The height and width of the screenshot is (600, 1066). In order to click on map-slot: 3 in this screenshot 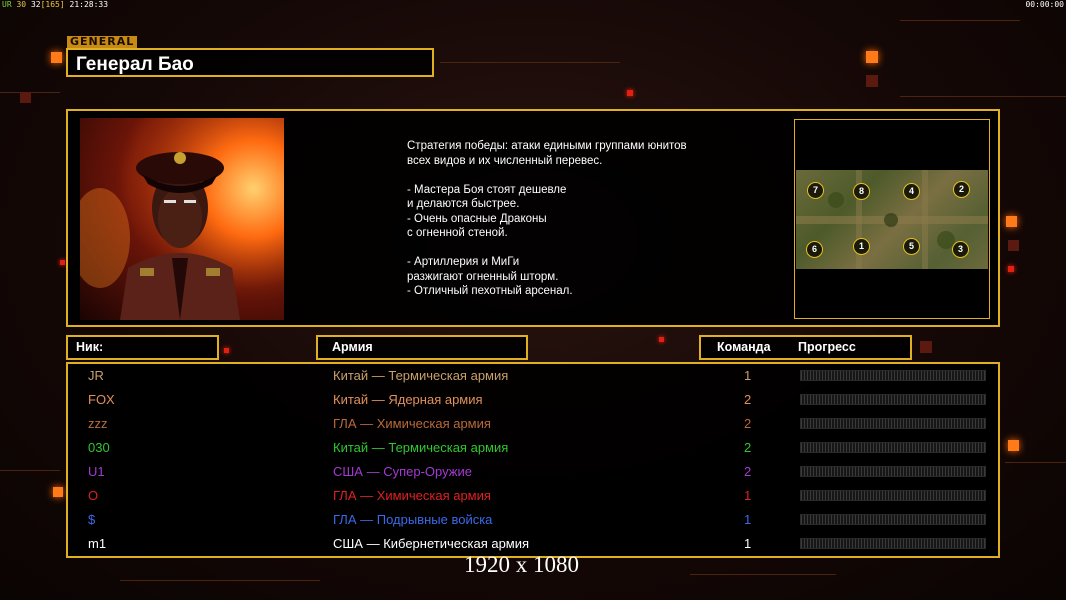, I will do `click(960, 249)`.